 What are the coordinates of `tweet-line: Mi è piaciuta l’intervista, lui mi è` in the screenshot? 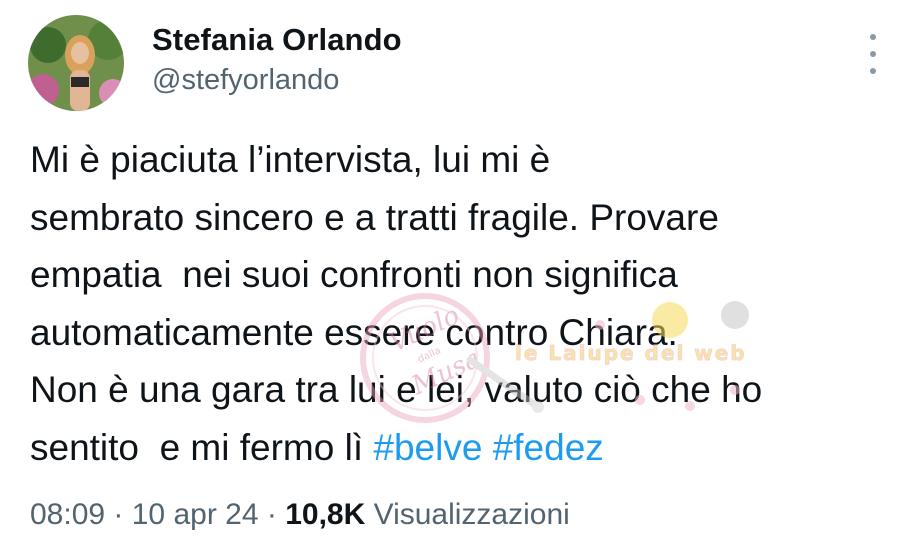 It's located at (290, 159).